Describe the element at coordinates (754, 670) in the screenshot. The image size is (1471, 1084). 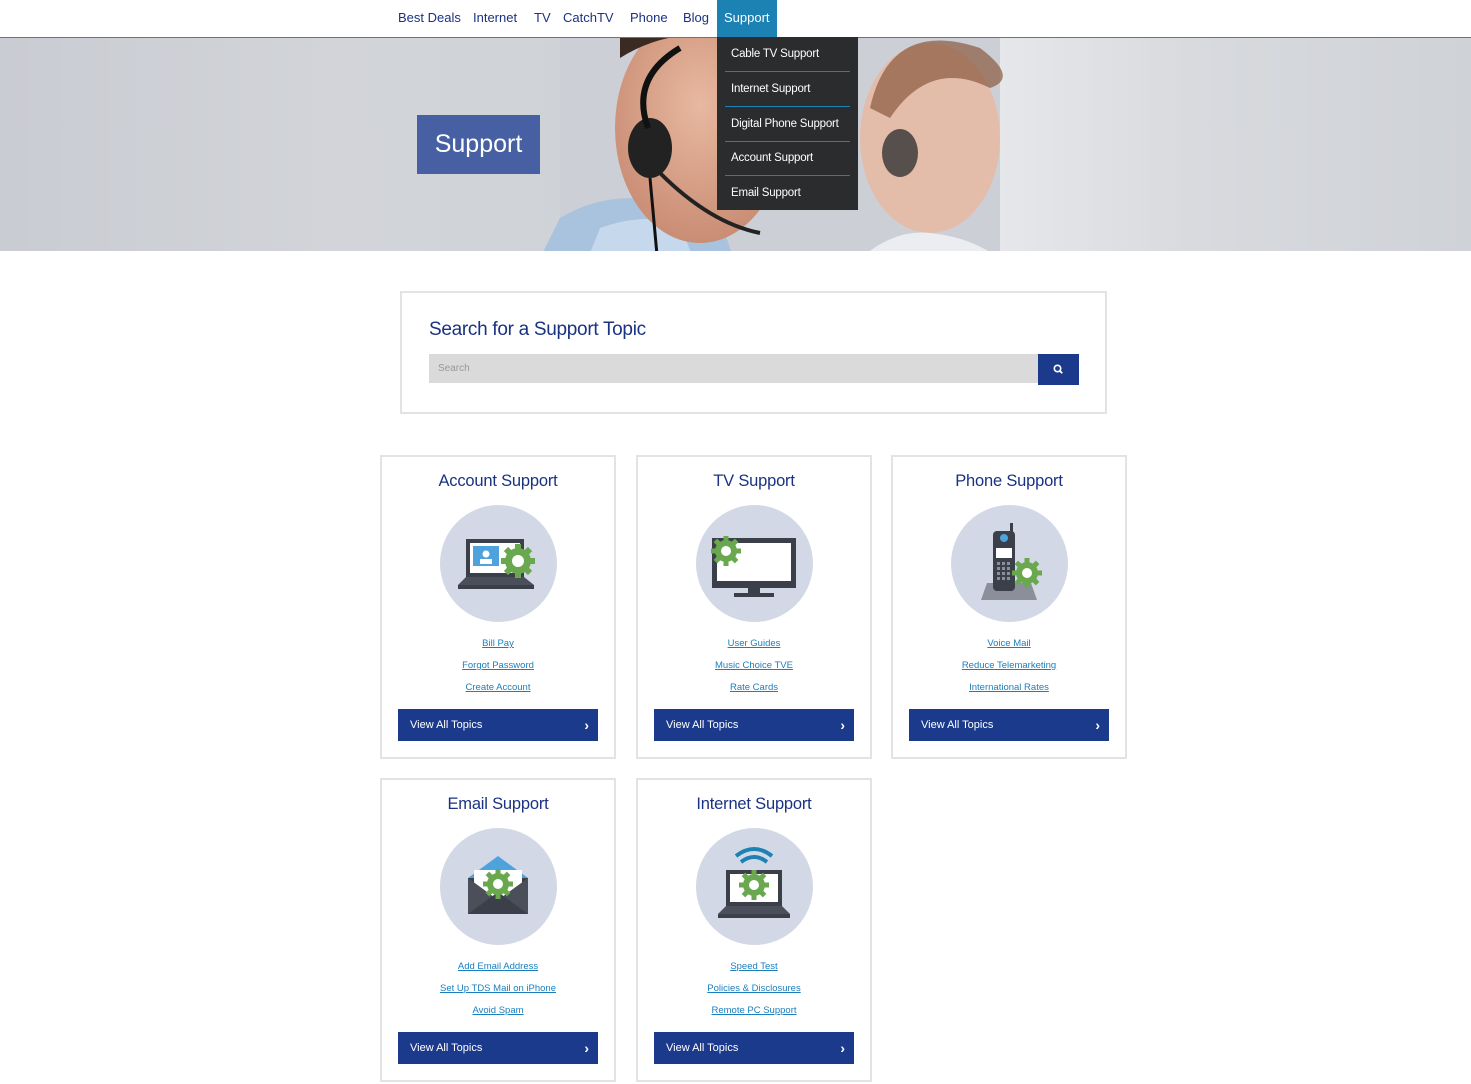
I see `link-music-choice-tve: Music Choice TVE` at that location.